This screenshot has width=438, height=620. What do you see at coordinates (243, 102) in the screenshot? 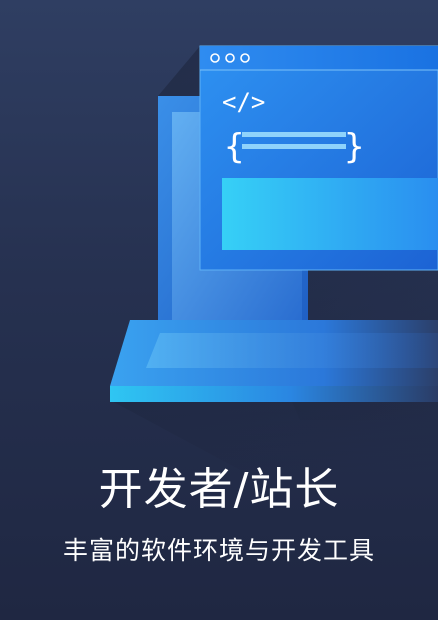
I see `code-tag-icon: </>` at bounding box center [243, 102].